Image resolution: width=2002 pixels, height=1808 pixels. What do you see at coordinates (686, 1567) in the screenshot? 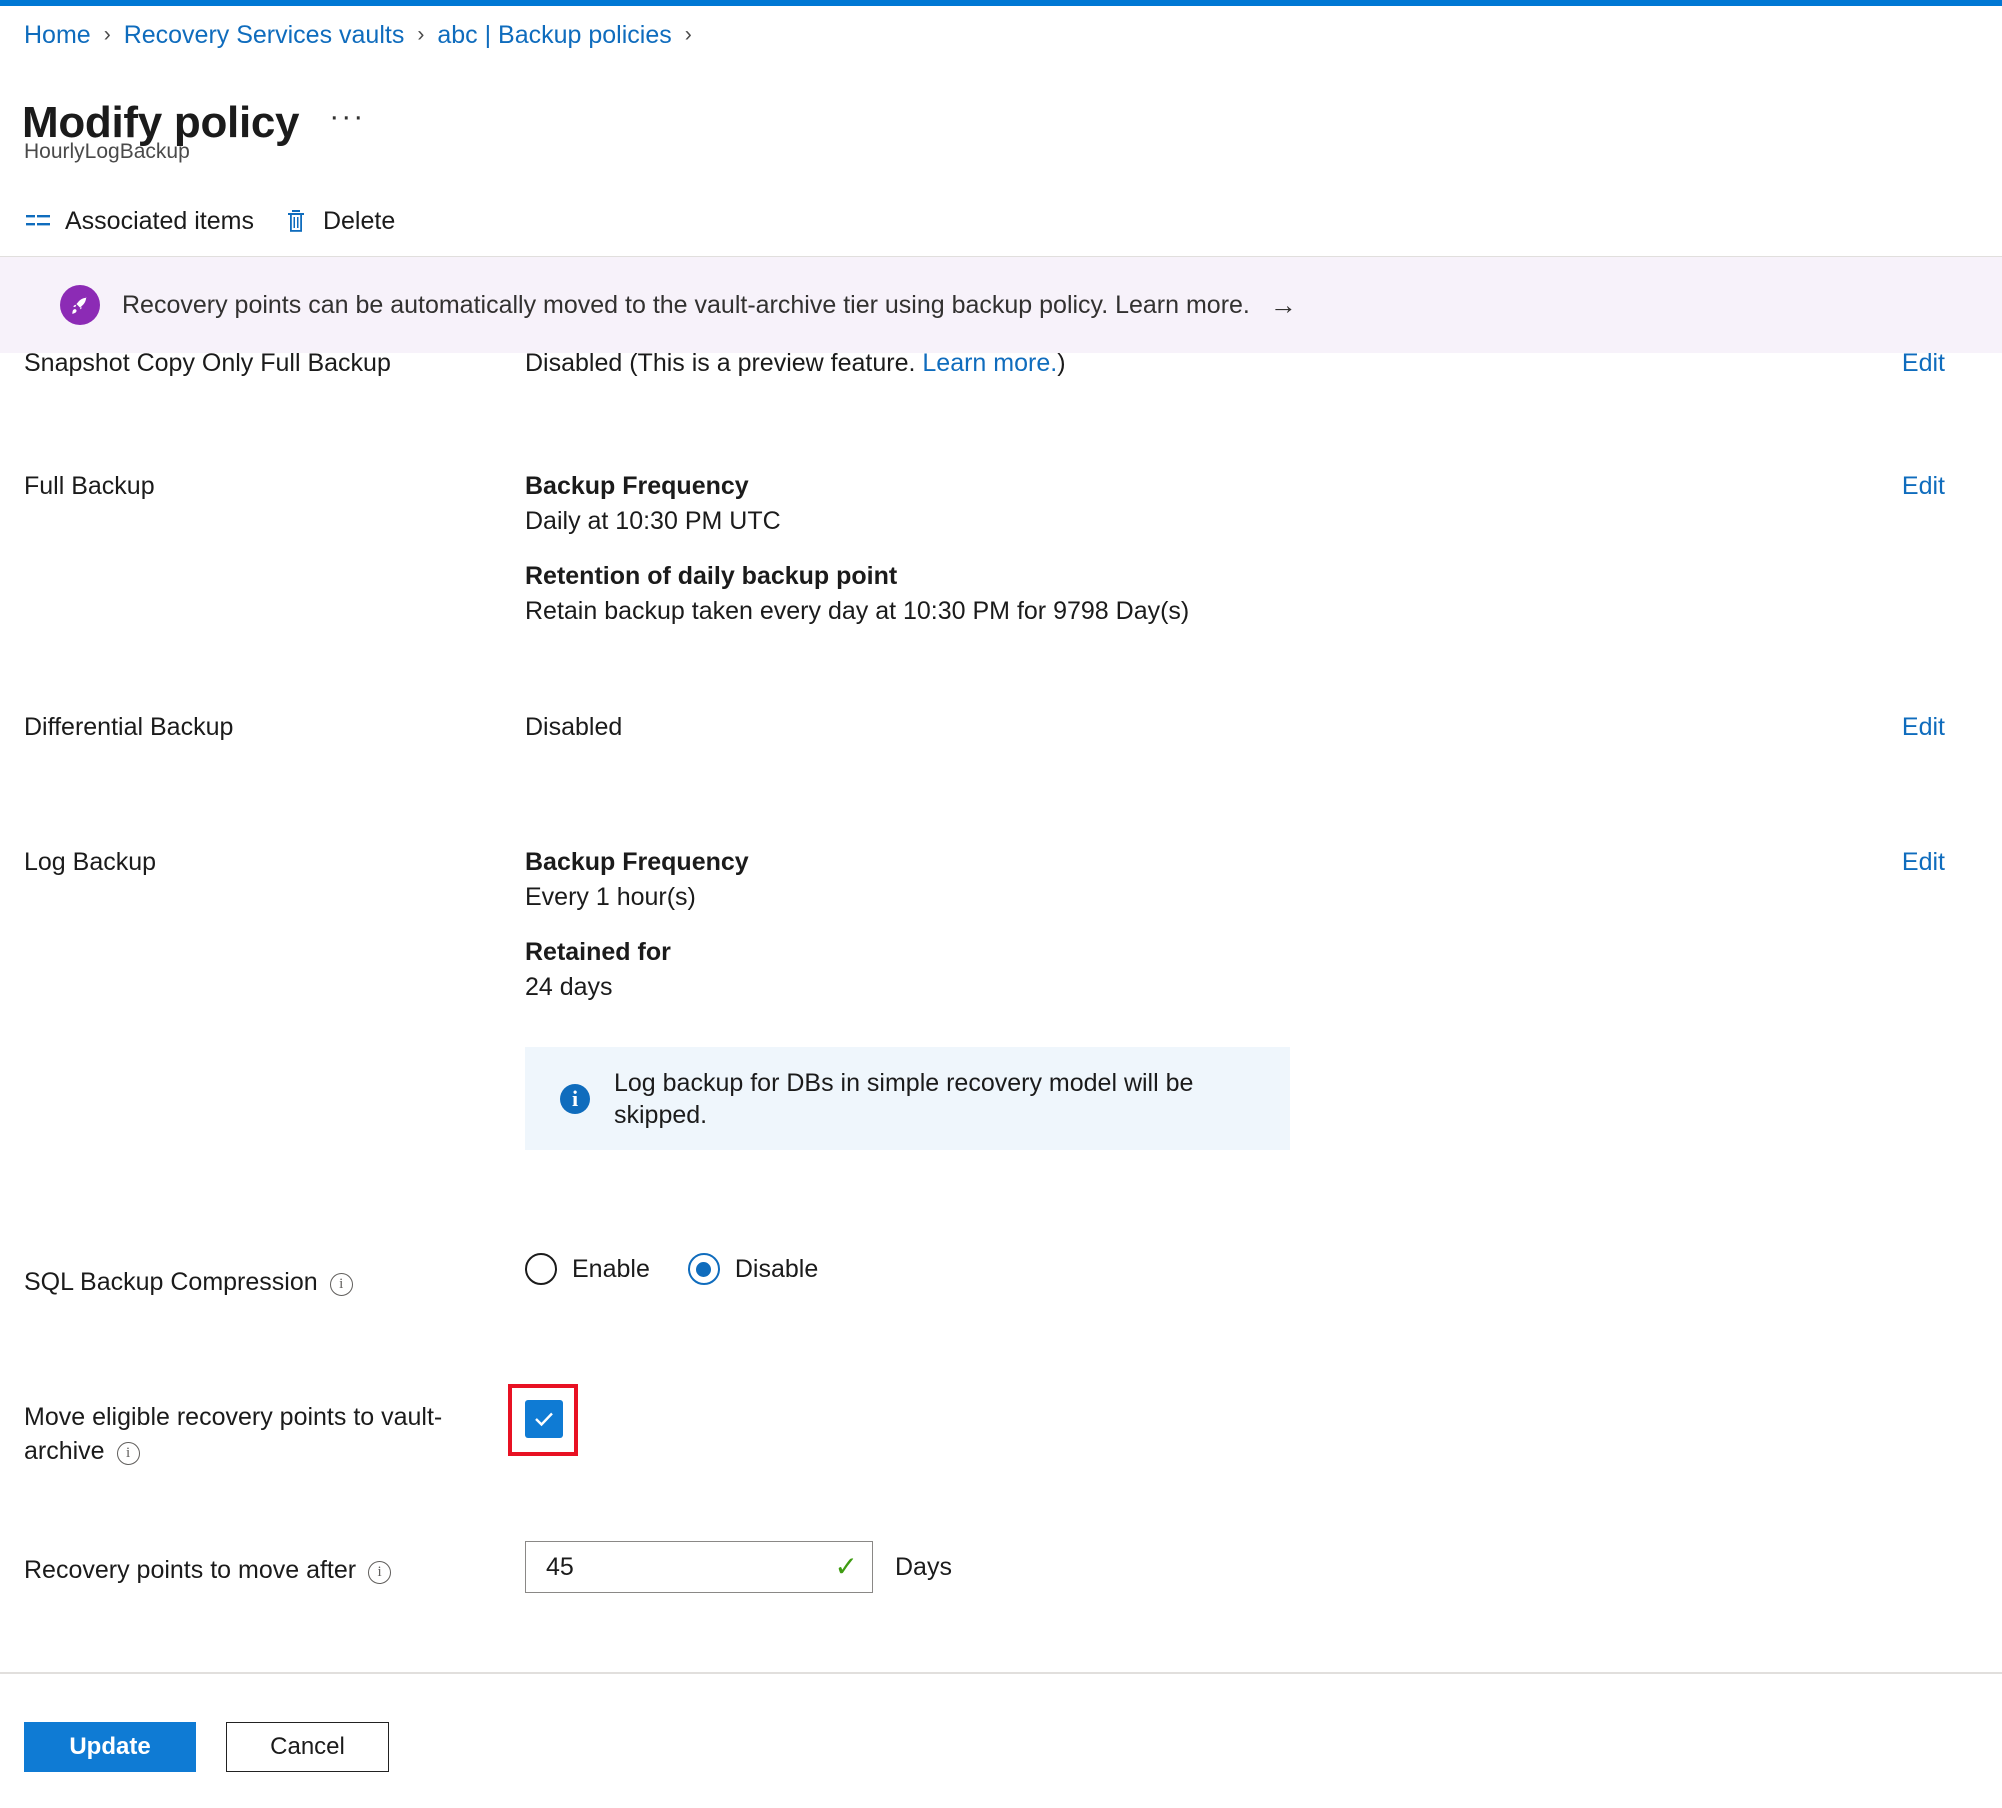
I see `move-after-input` at bounding box center [686, 1567].